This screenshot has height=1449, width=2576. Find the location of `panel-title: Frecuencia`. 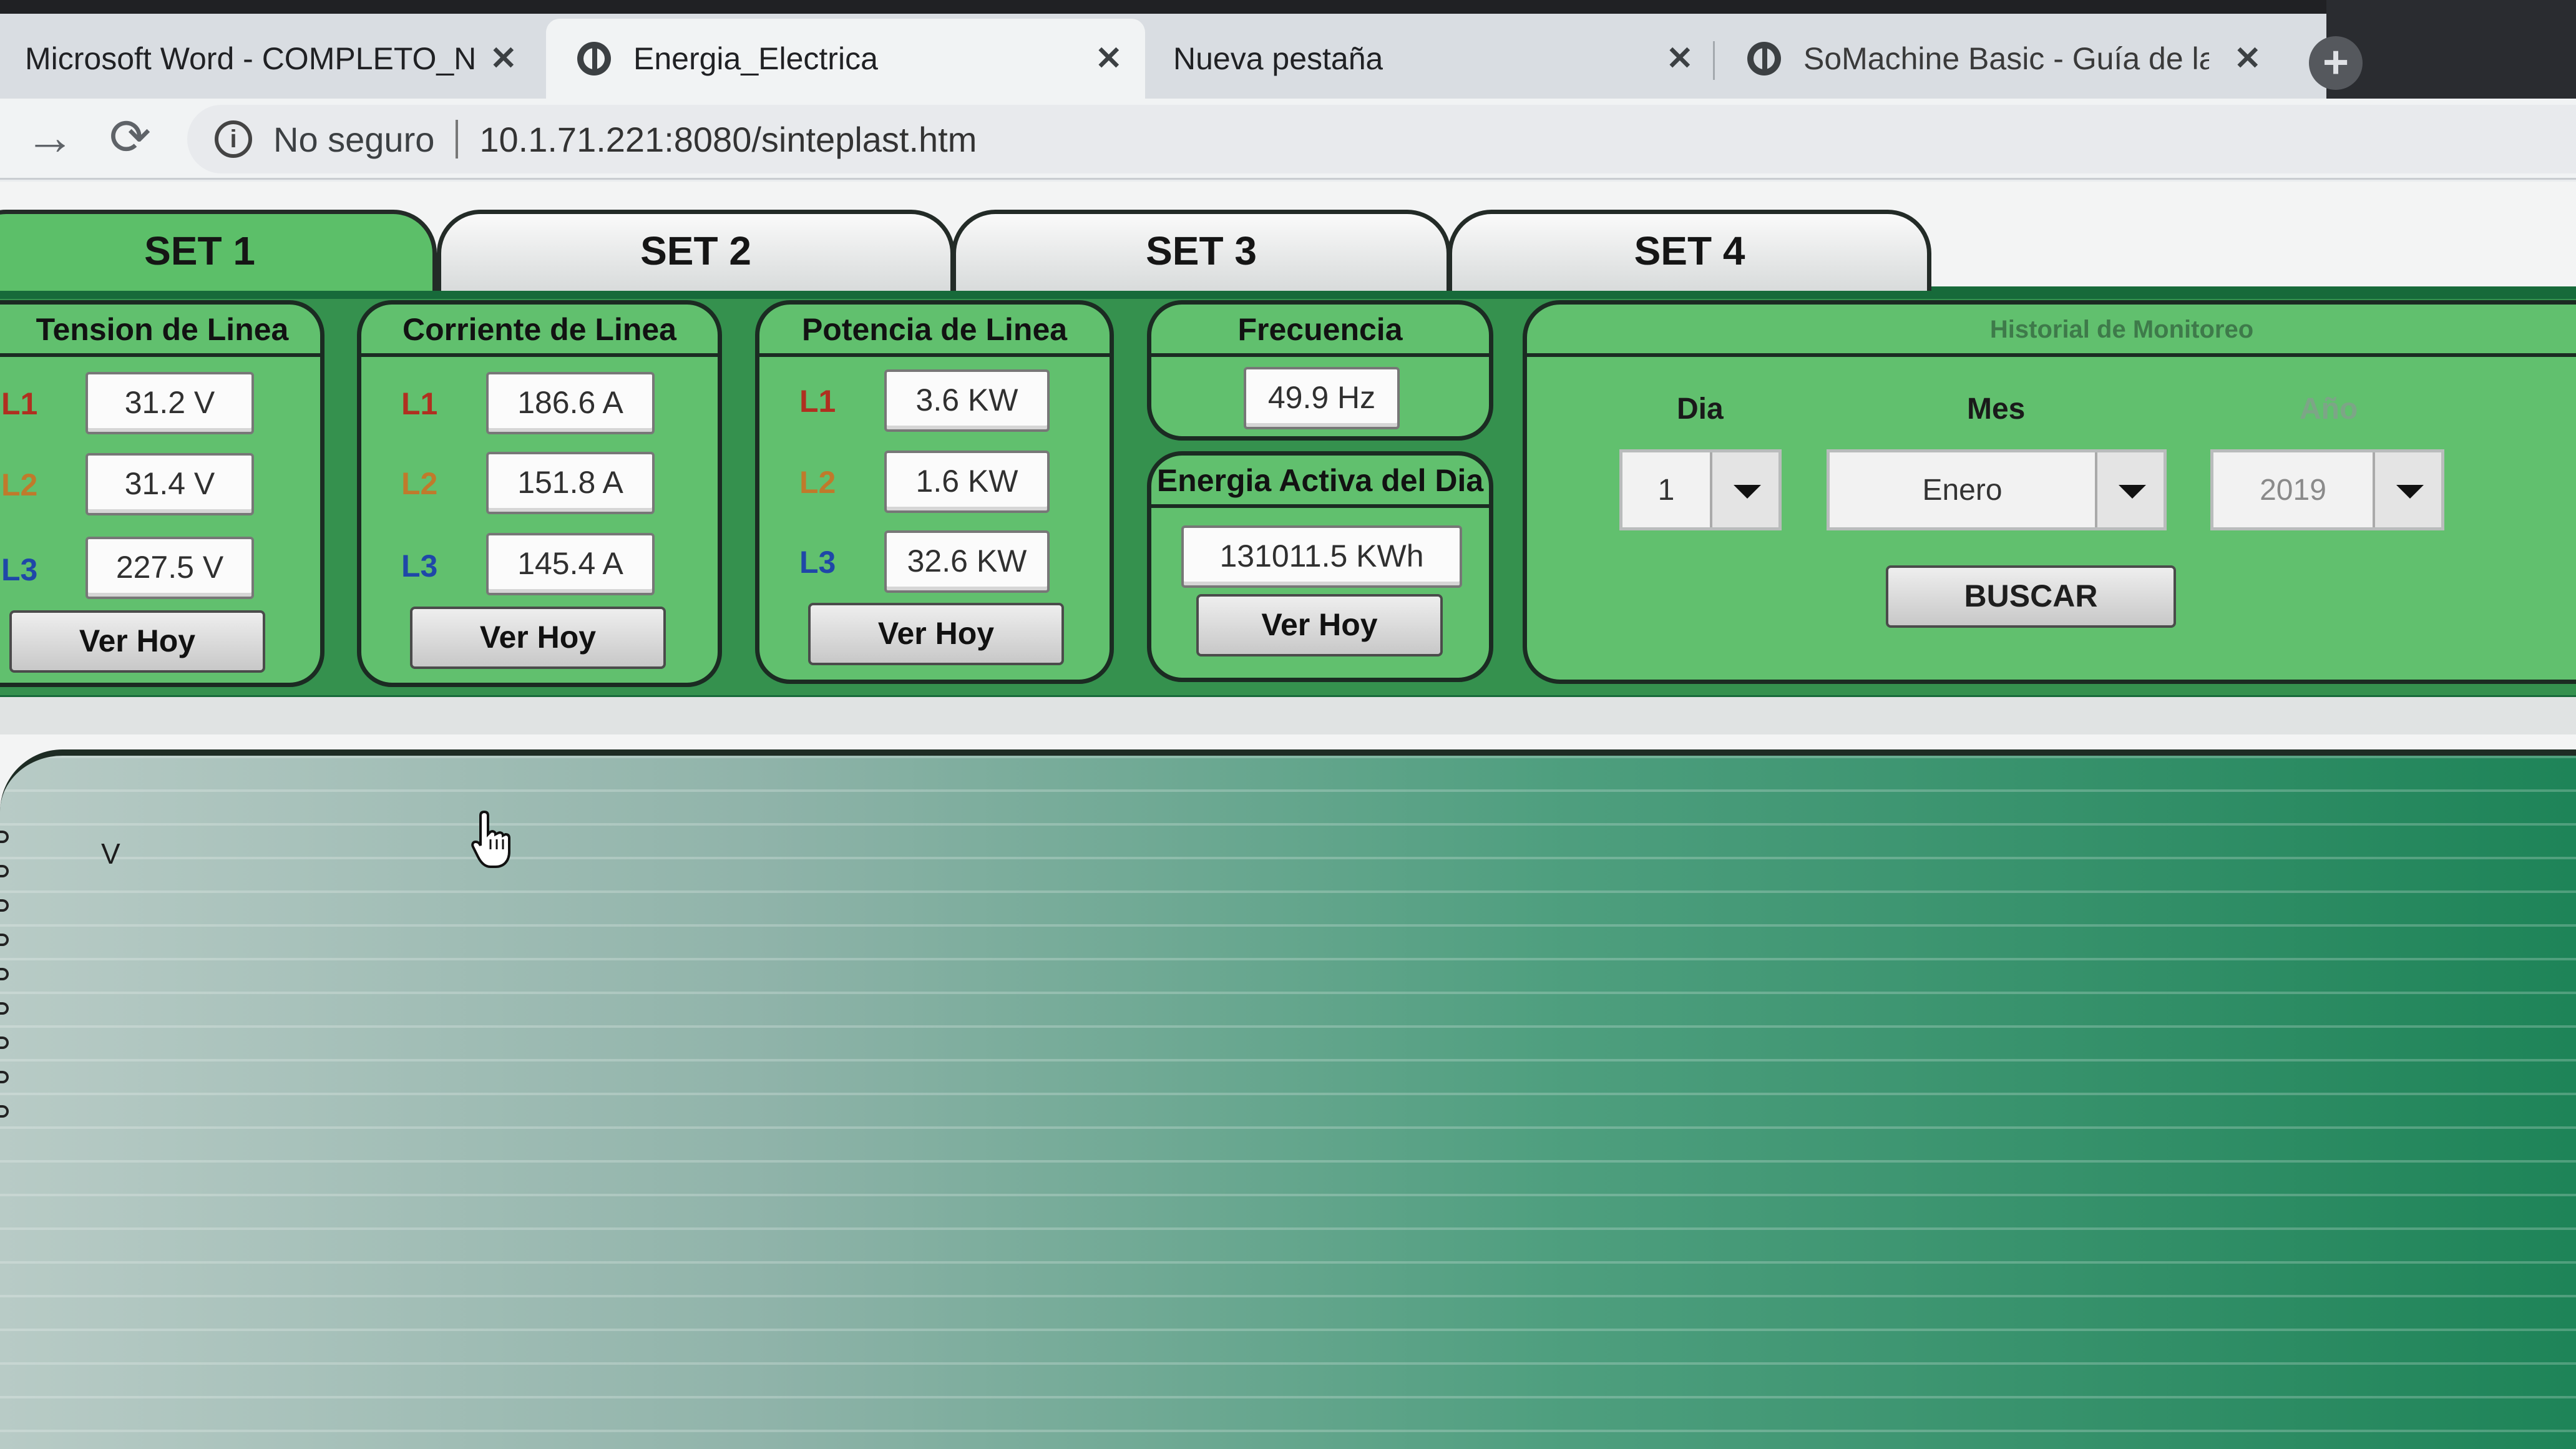

panel-title: Frecuencia is located at coordinates (1320, 331).